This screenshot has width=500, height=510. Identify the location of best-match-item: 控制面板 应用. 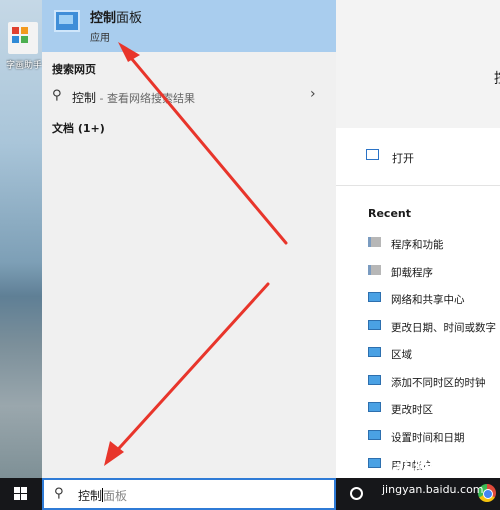
(189, 26).